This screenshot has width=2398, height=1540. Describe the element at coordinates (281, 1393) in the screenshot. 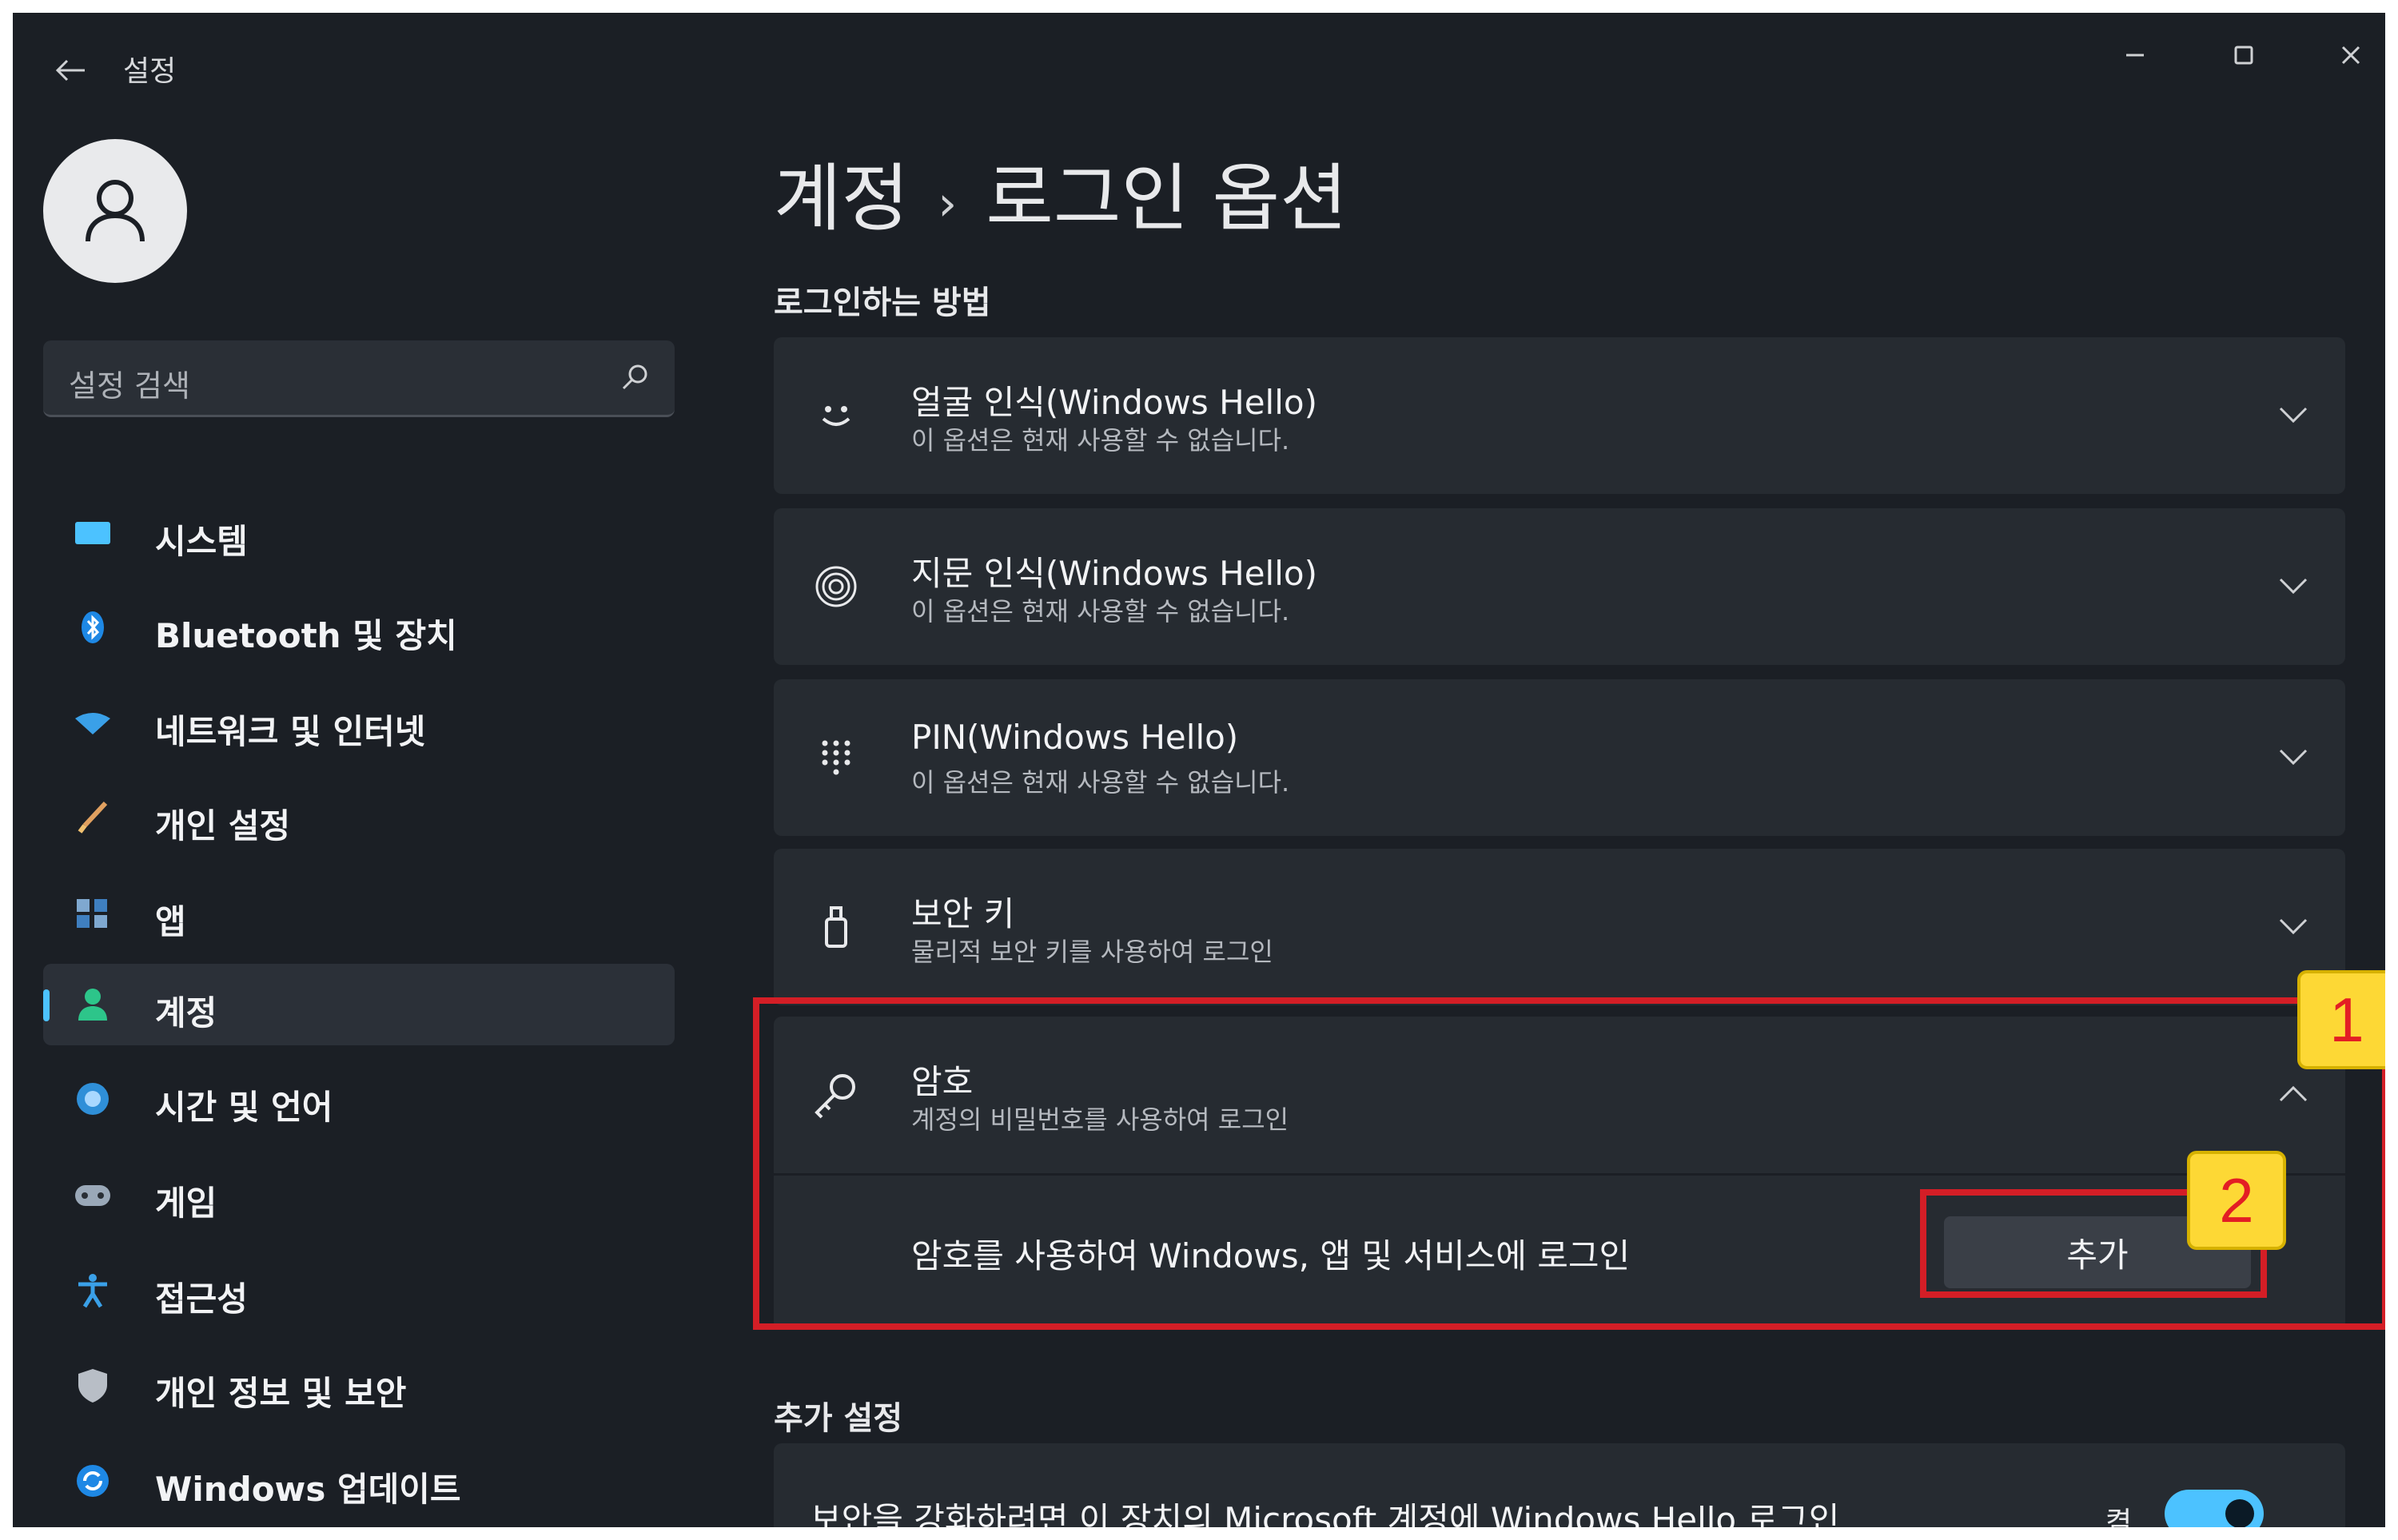

I see `sidebar-item-label: 개인 정보 및 보안` at that location.